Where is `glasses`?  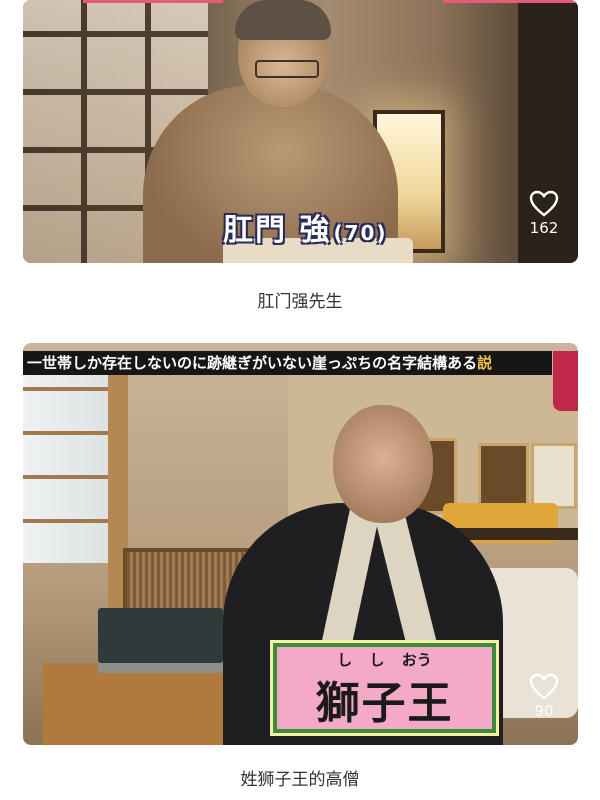
glasses is located at coordinates (287, 69).